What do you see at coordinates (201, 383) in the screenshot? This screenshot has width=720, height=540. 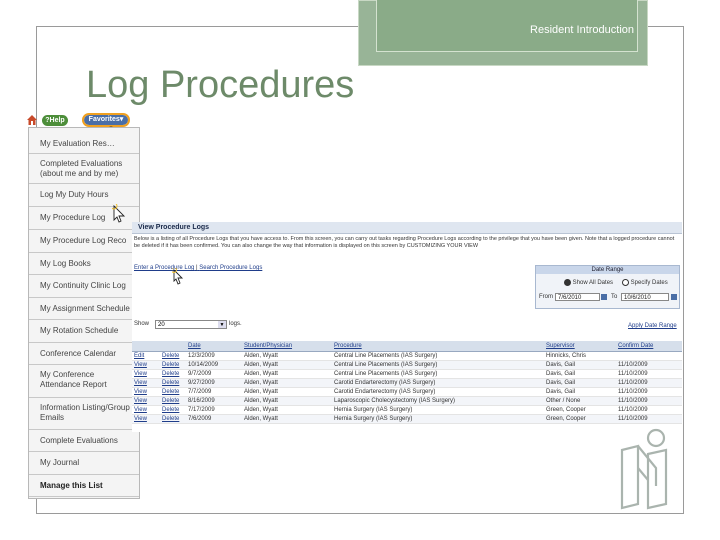 I see `row-date: 9/27/2009` at bounding box center [201, 383].